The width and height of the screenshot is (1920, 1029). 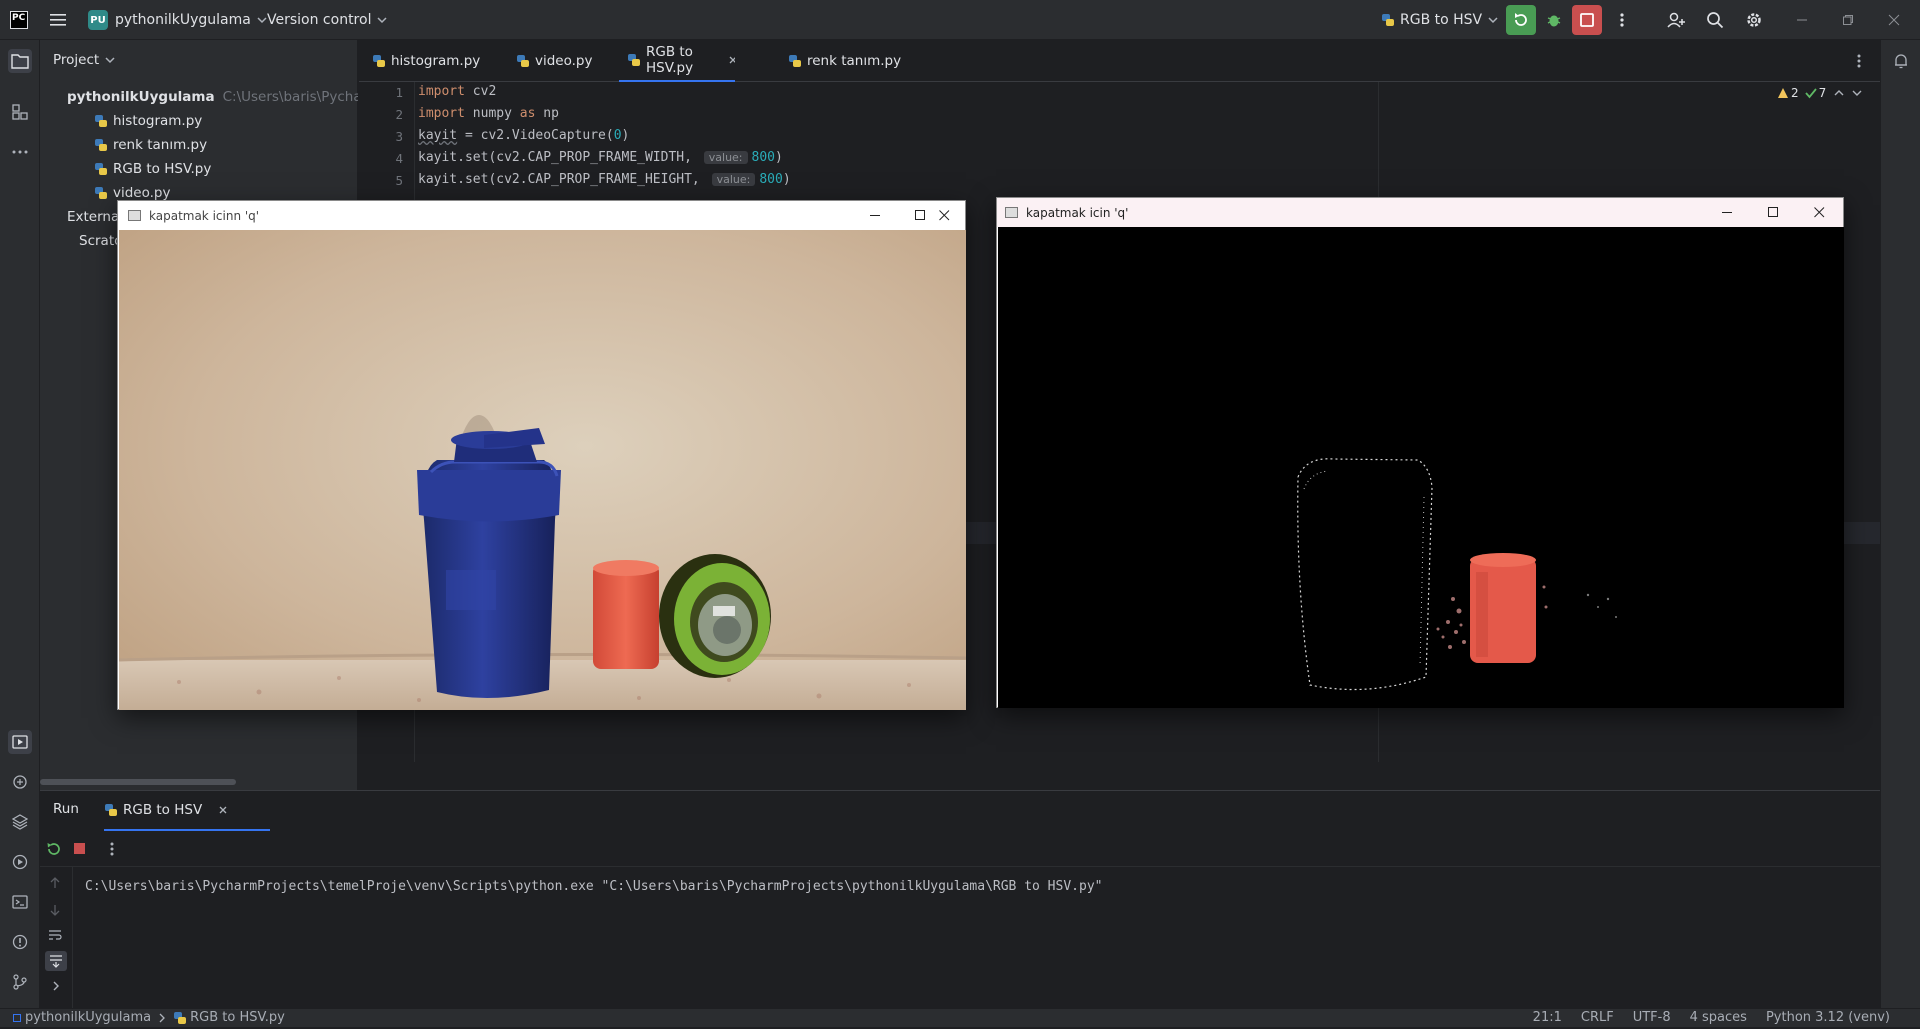 What do you see at coordinates (98, 20) in the screenshot?
I see `project-badge: PU` at bounding box center [98, 20].